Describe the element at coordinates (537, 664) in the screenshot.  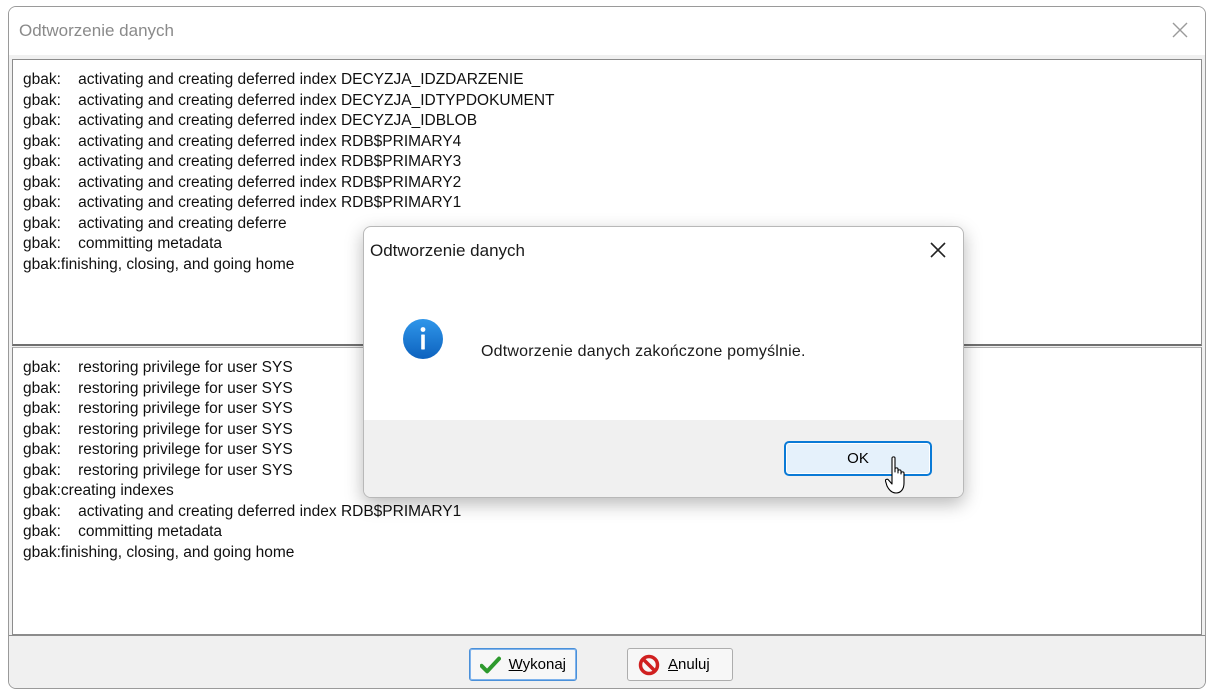
I see `execute-button-label: Wykonaj` at that location.